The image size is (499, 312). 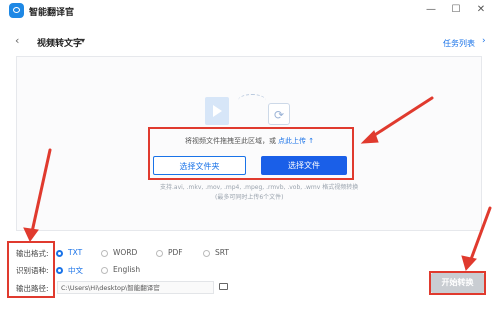 I want to click on annotation-arrowhead-start, so click(x=469, y=263).